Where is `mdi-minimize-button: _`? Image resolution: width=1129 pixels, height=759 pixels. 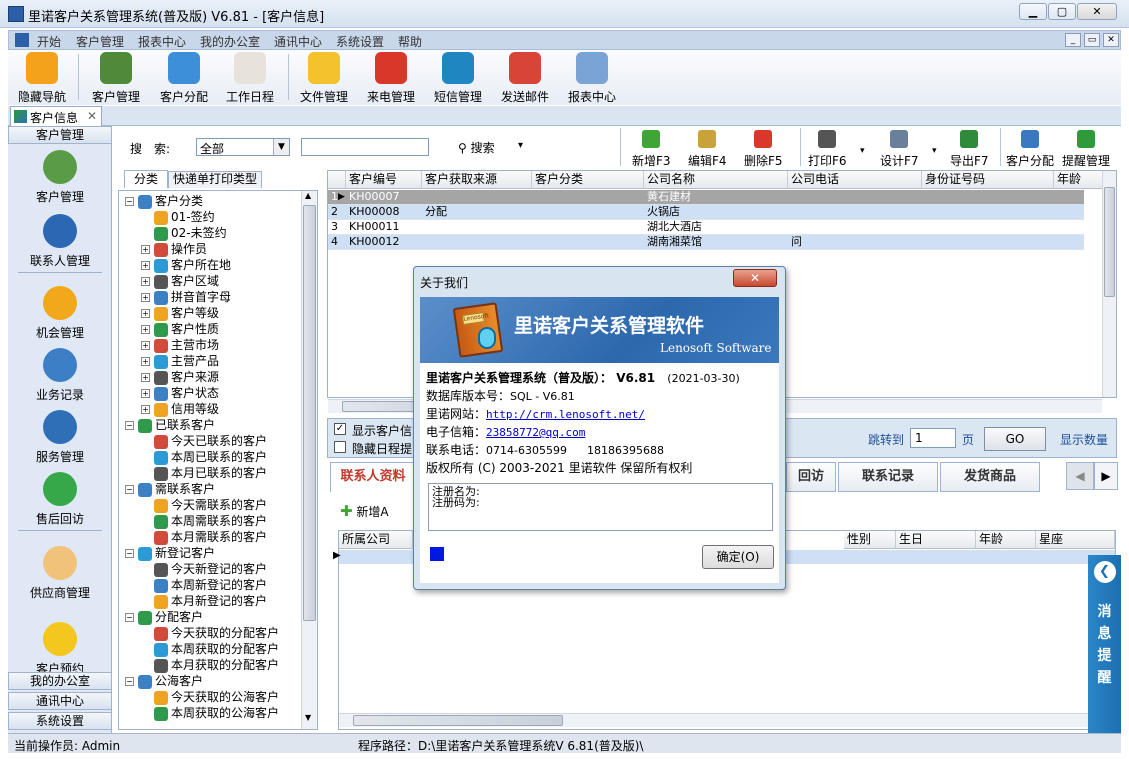 mdi-minimize-button: _ is located at coordinates (1073, 40).